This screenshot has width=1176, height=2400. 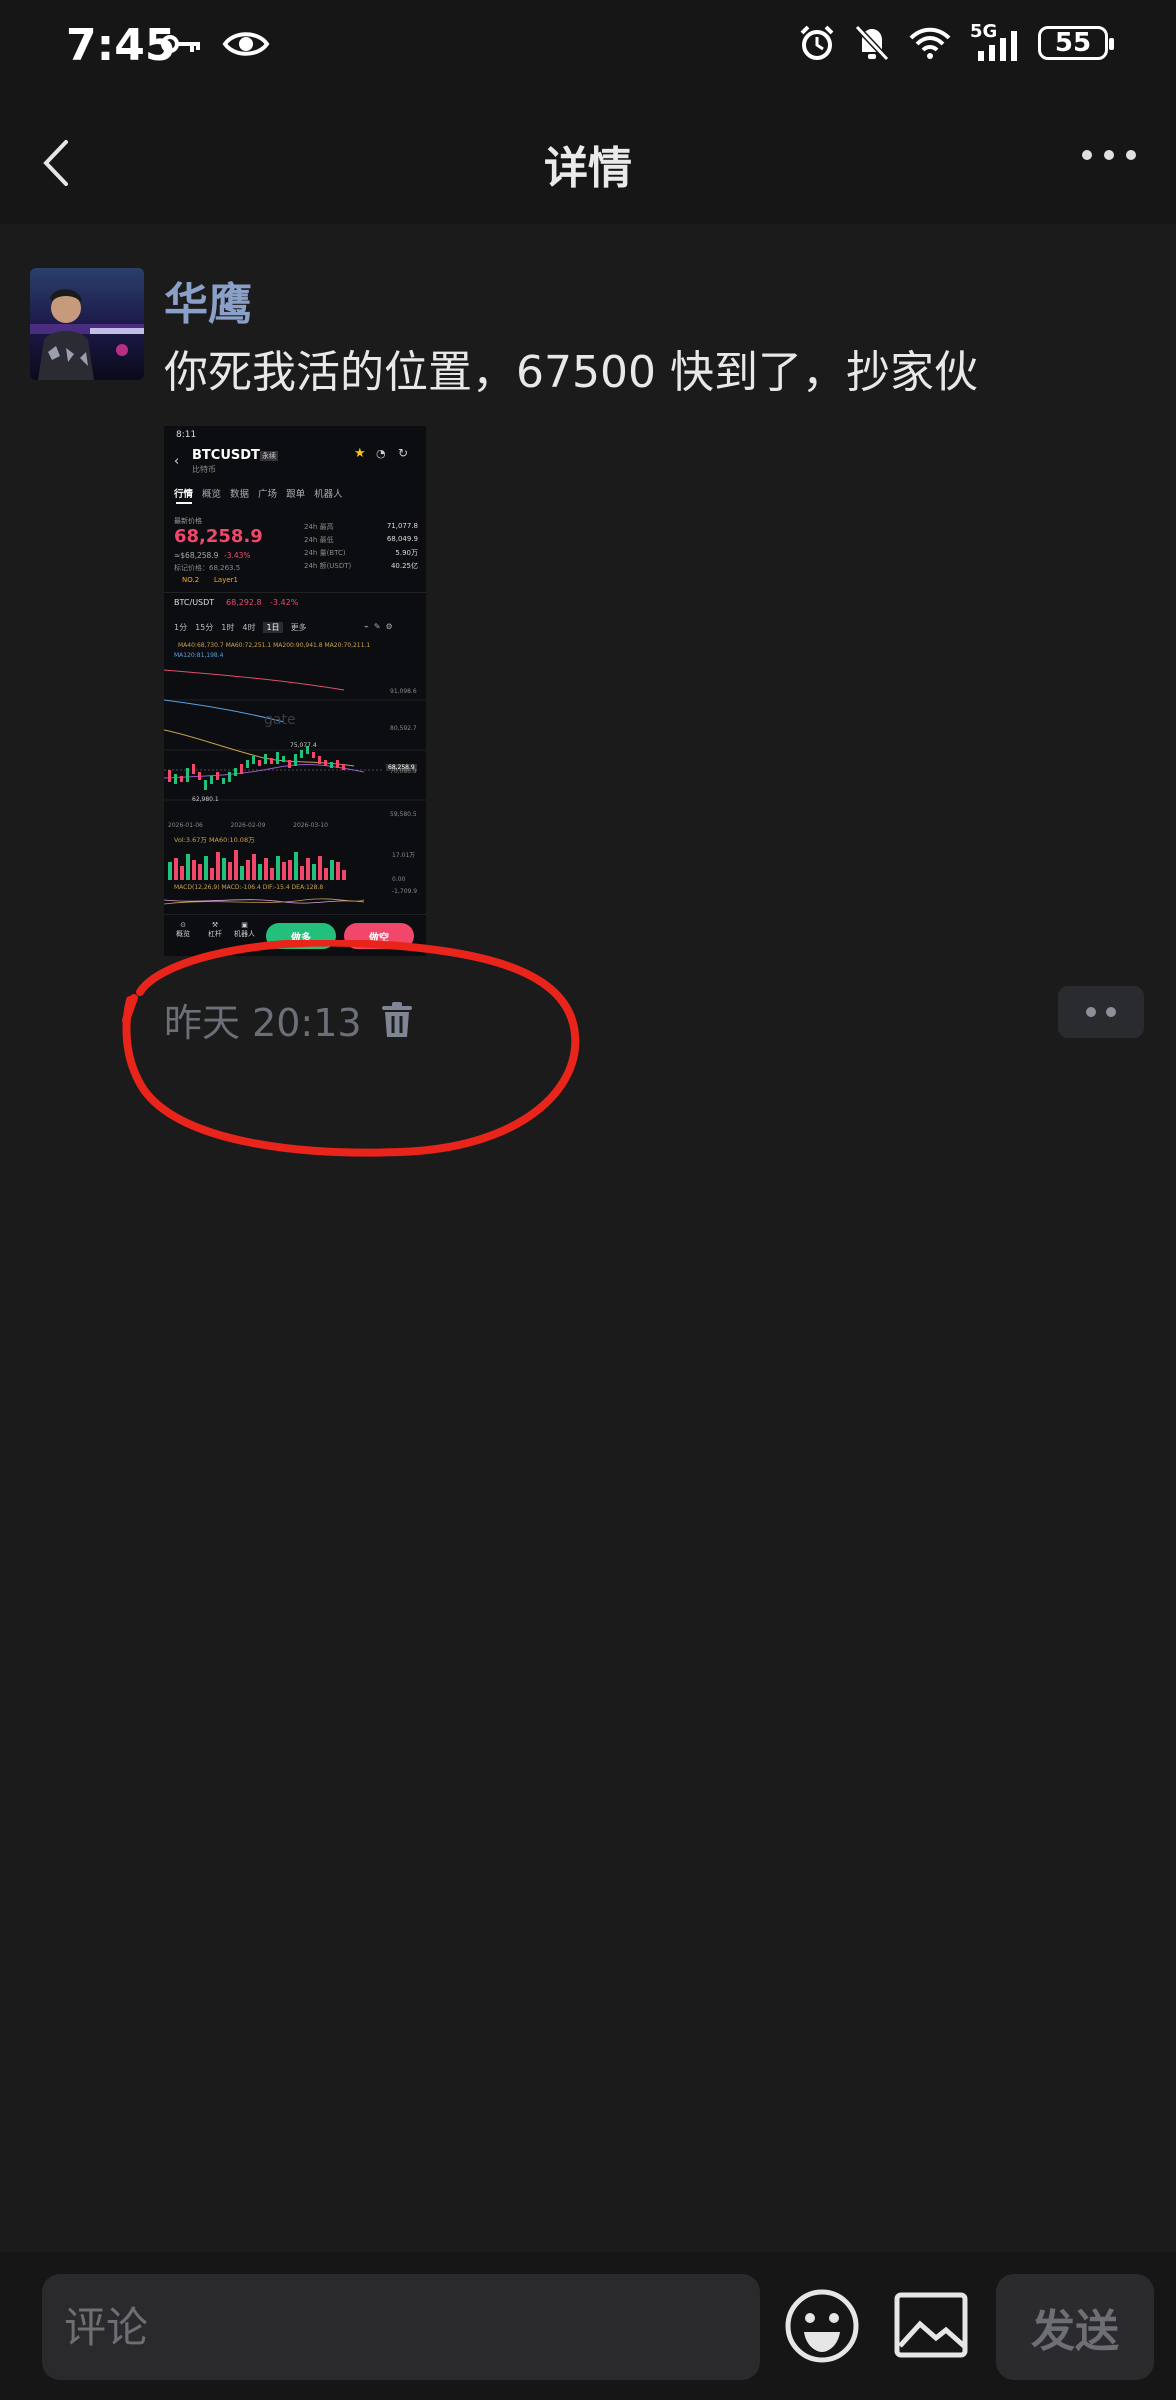 What do you see at coordinates (588, 50) in the screenshot?
I see `status-bar: 7:45 5G 55` at bounding box center [588, 50].